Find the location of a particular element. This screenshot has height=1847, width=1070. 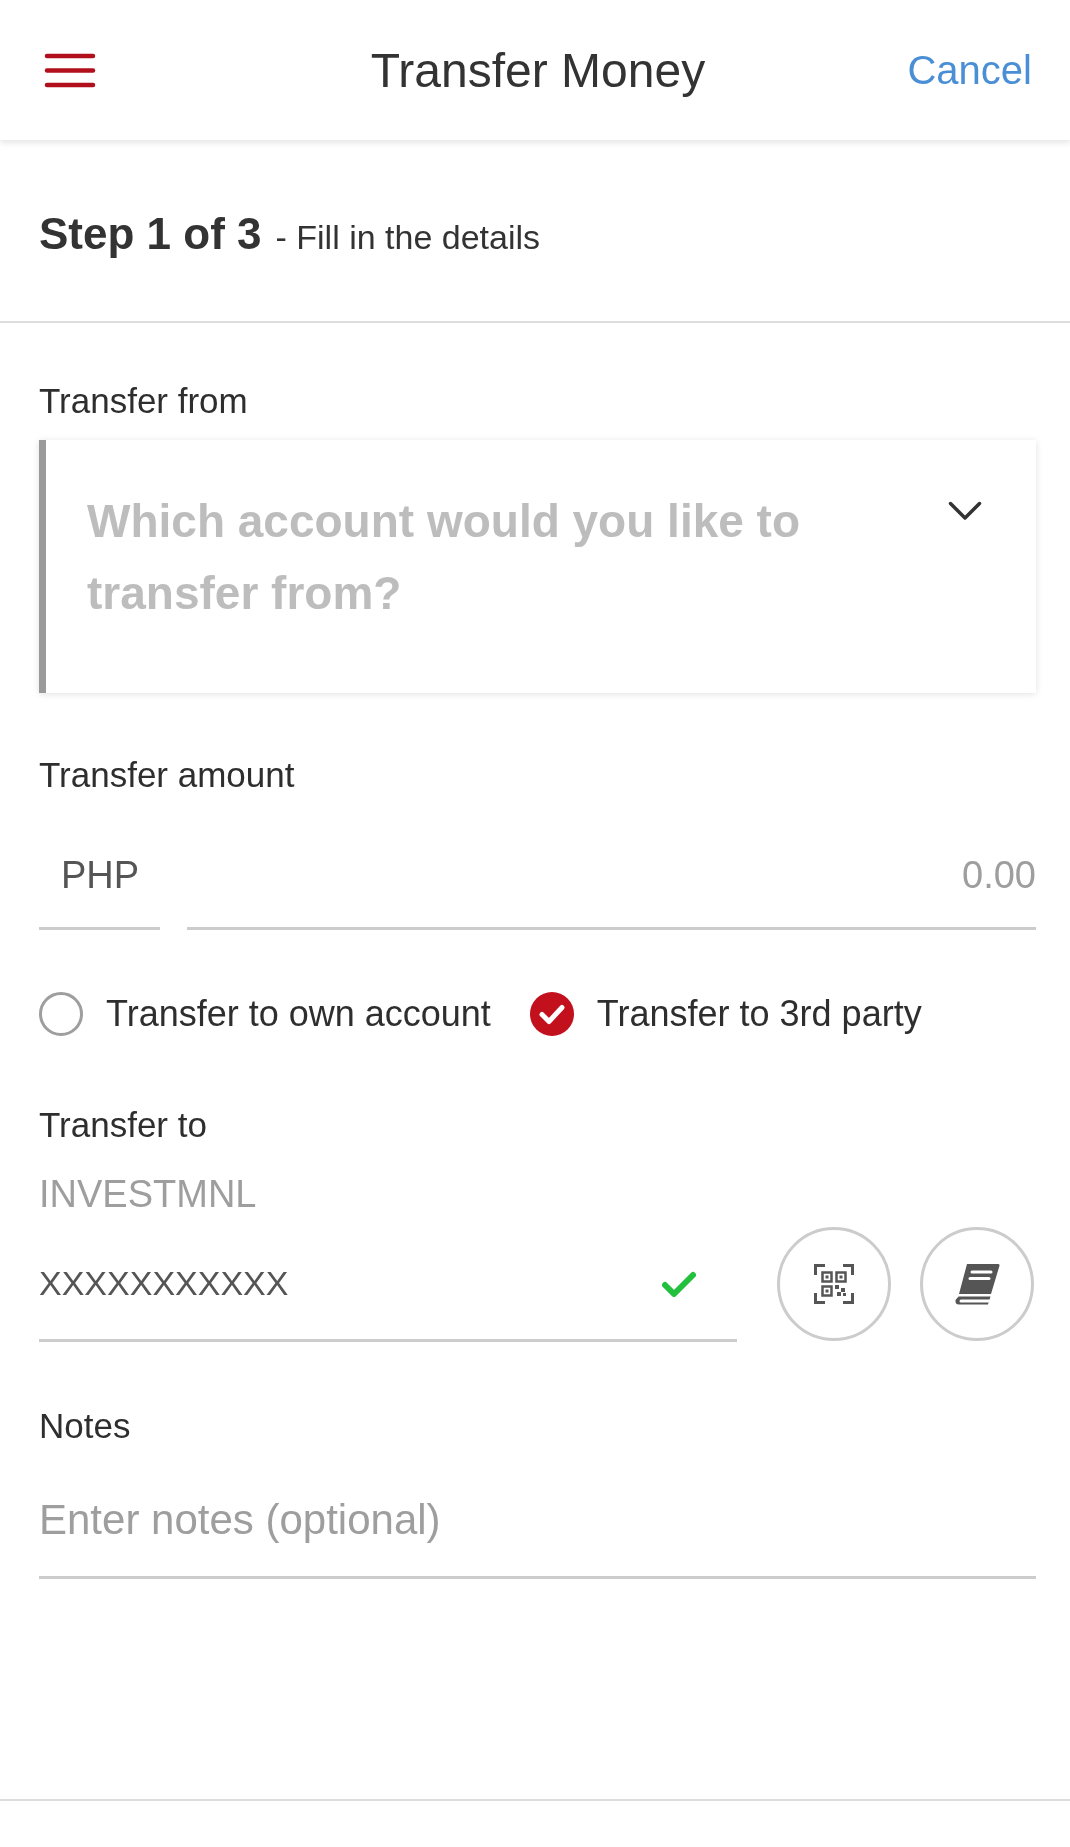

page-title: Transfer Money is located at coordinates (538, 70).